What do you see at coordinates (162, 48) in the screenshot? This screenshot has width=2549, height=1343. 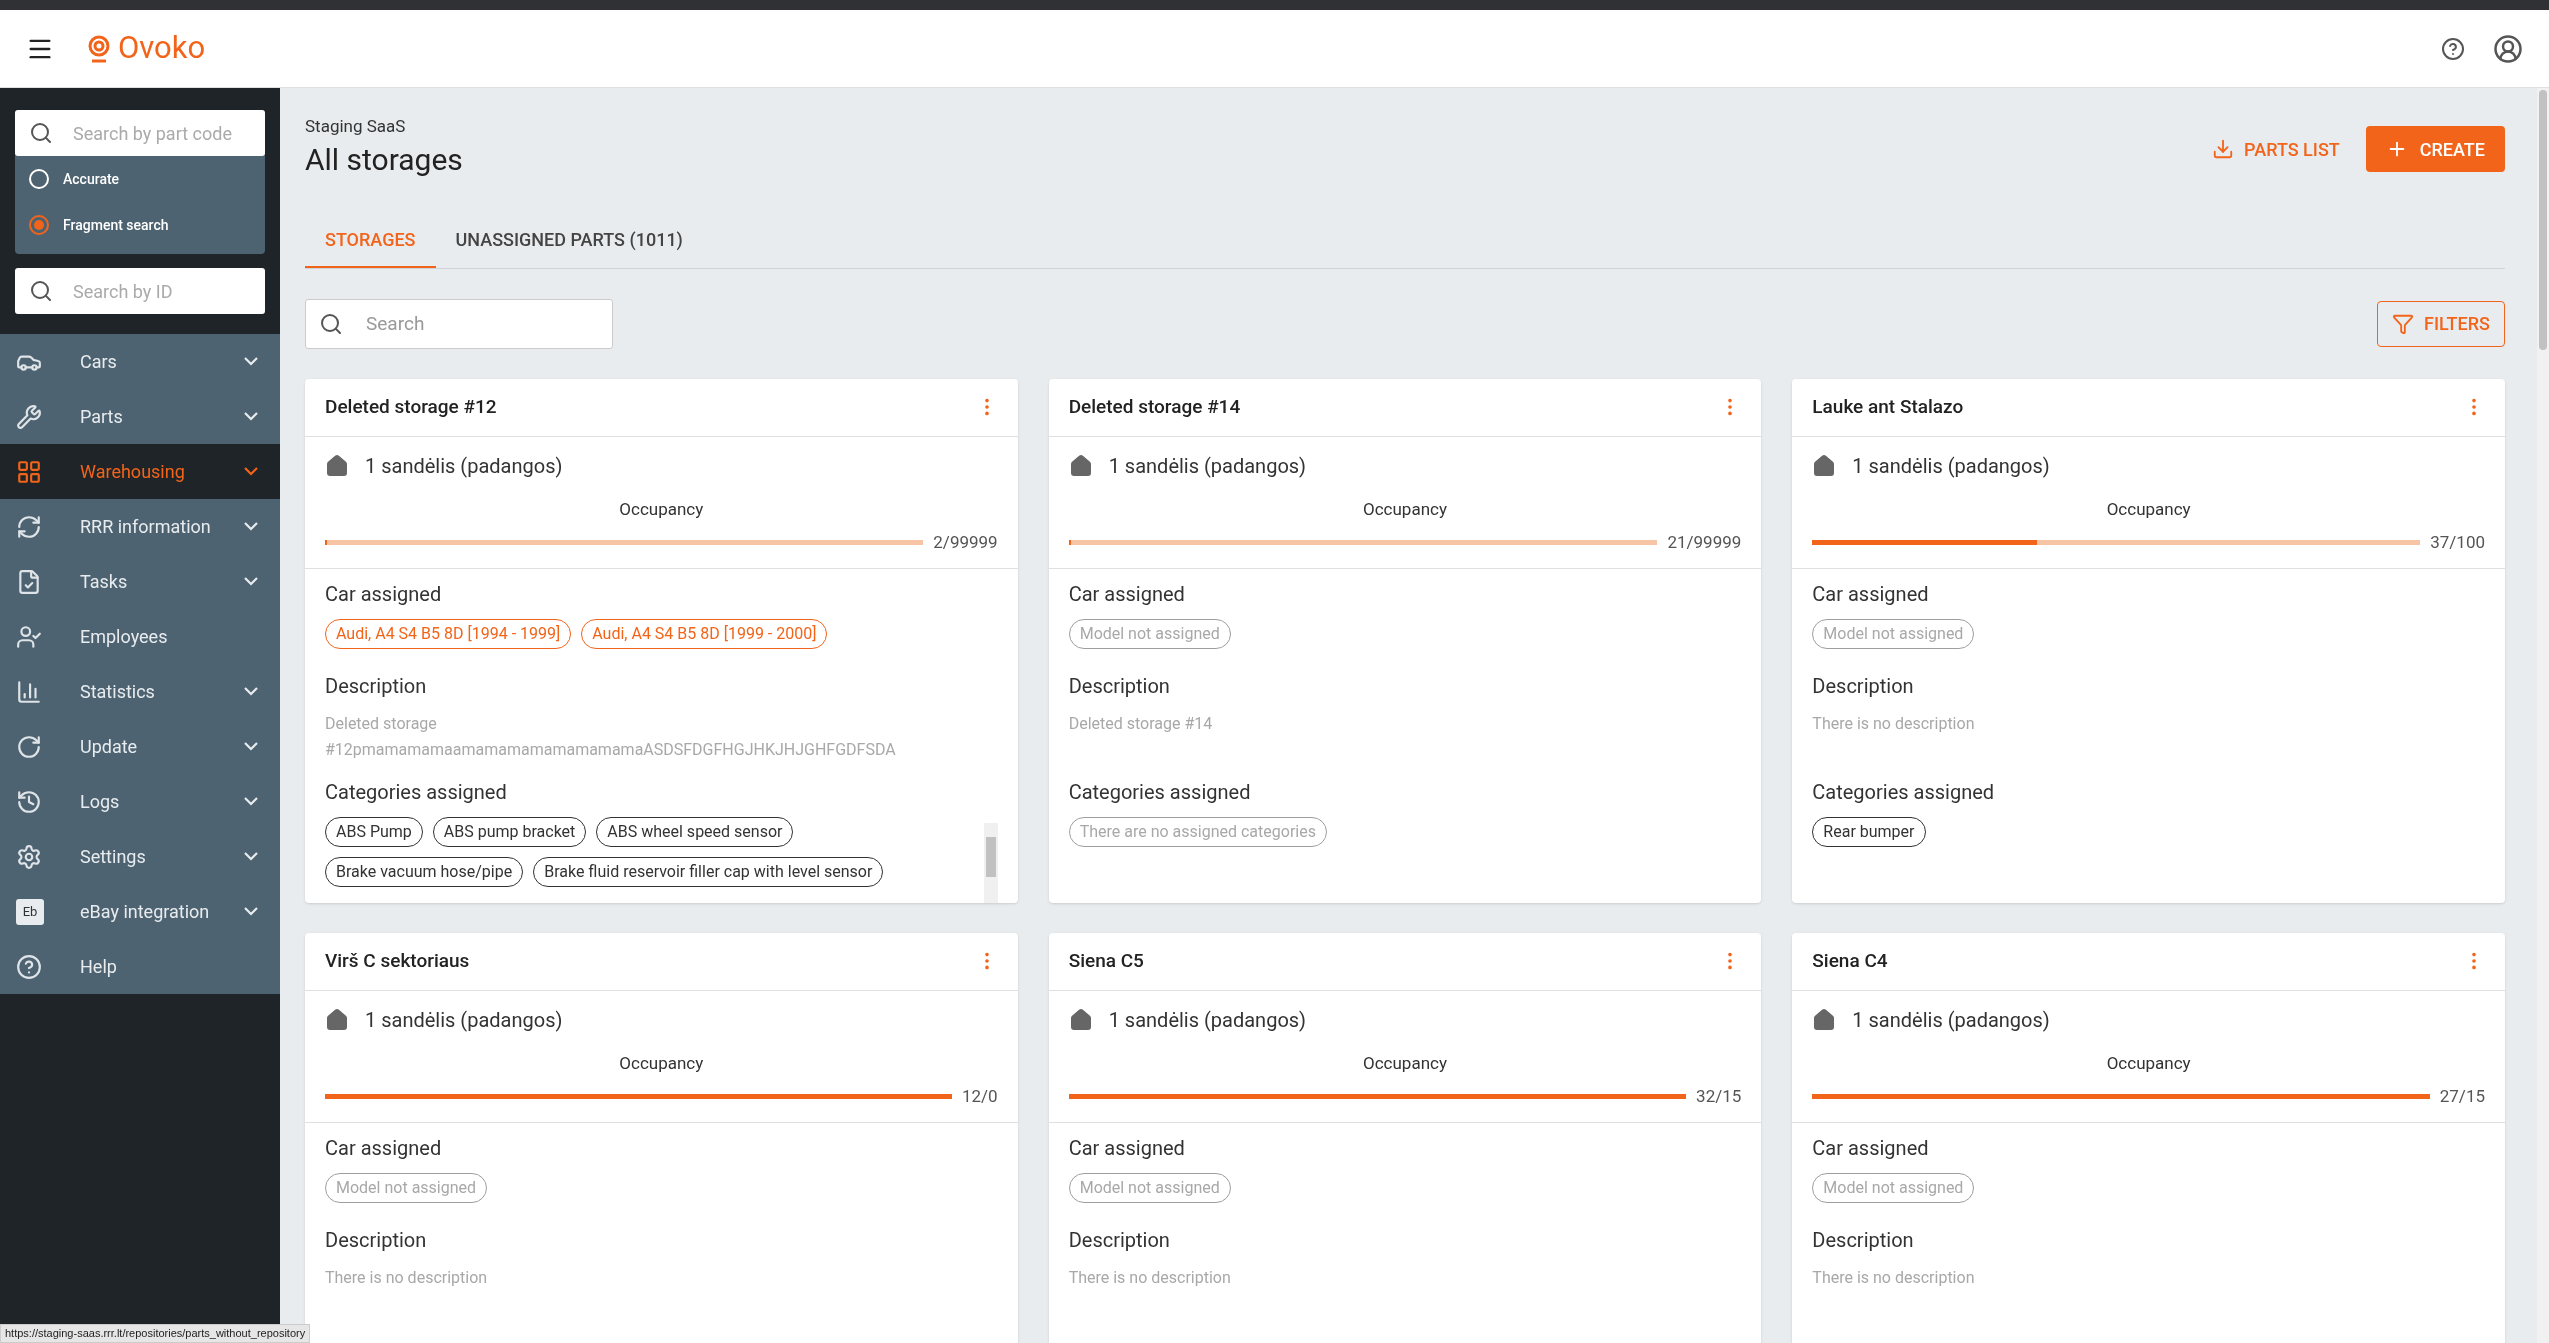 I see `logo-text: Ovoko` at bounding box center [162, 48].